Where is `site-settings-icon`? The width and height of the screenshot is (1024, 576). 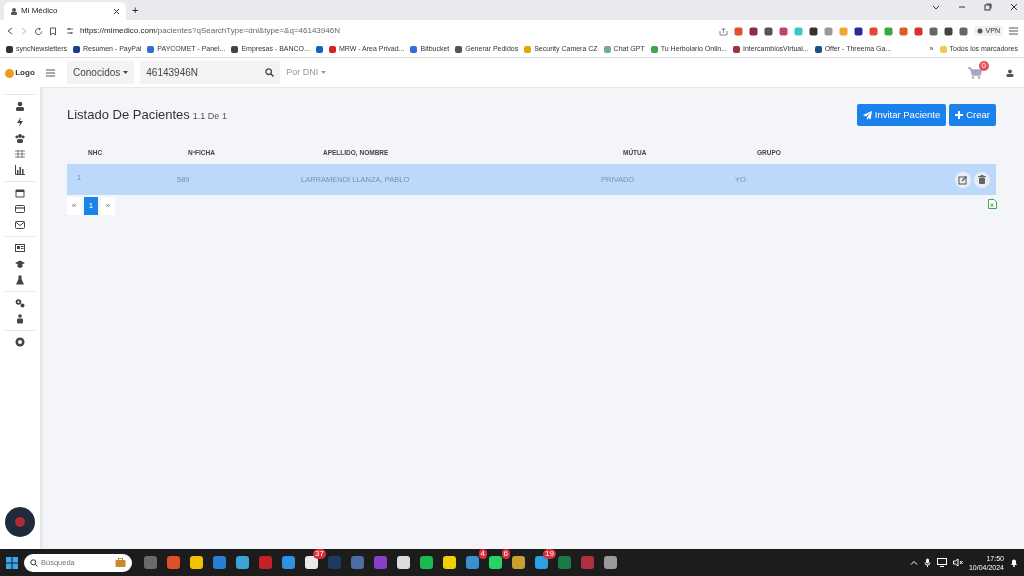
site-settings-icon is located at coordinates (70, 31).